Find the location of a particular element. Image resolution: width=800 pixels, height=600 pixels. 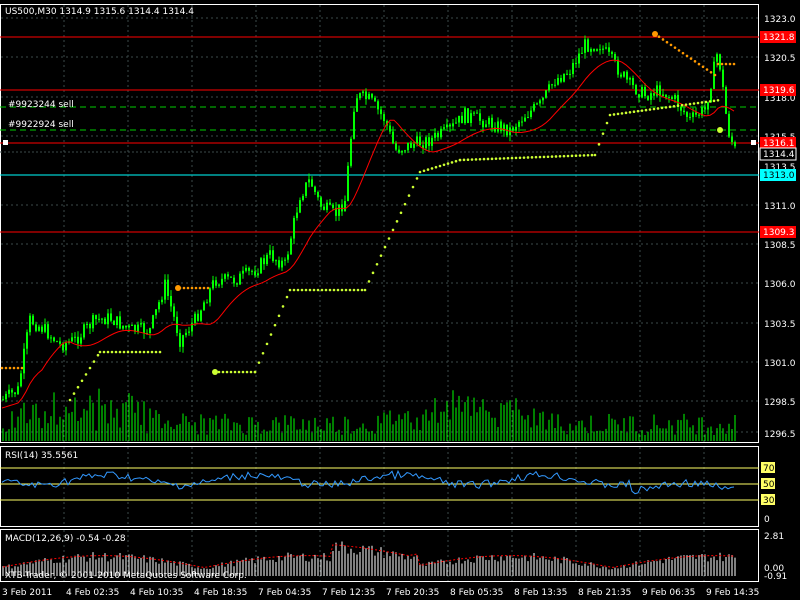

price-tick: 1301.0 is located at coordinates (780, 364).